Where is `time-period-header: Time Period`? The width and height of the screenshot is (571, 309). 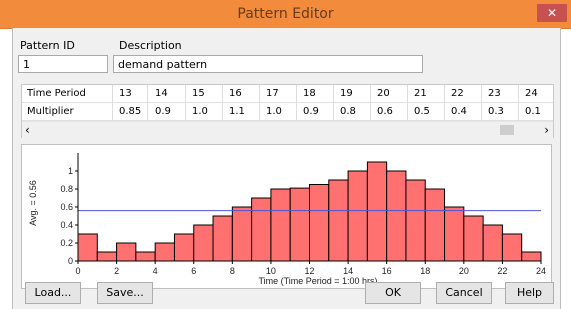 time-period-header: Time Period is located at coordinates (56, 93).